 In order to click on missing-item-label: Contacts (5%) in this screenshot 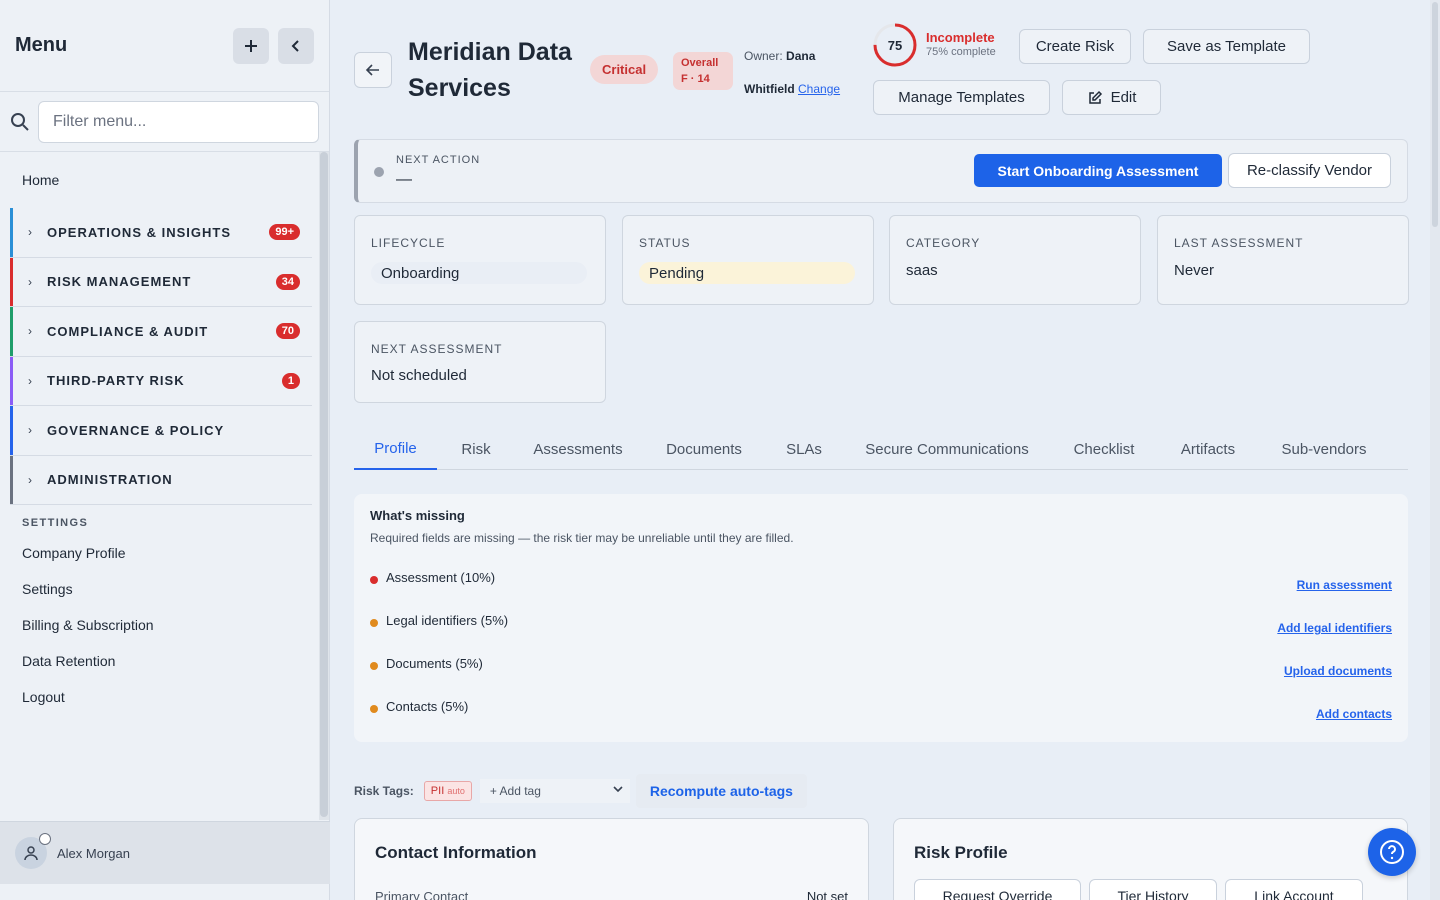, I will do `click(427, 706)`.